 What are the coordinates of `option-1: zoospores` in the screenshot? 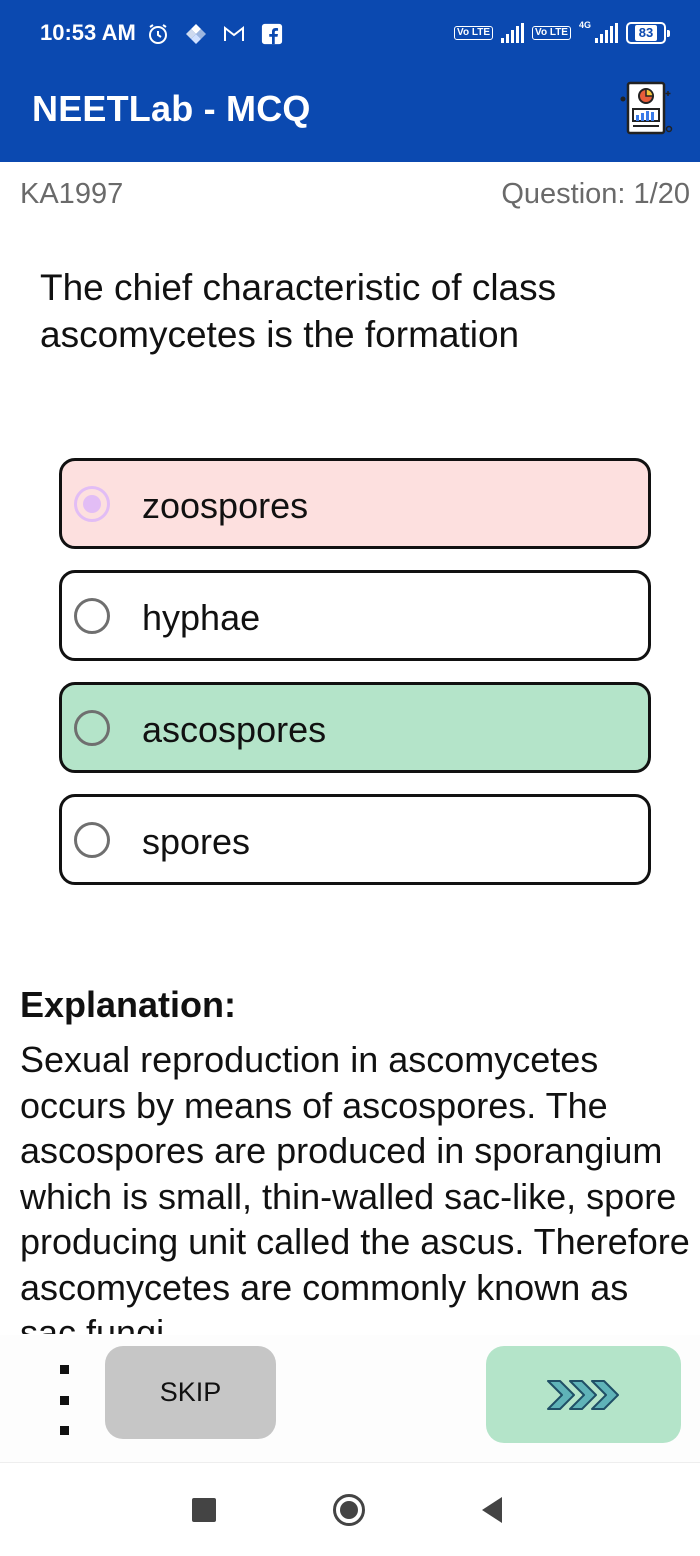 It's located at (355, 503).